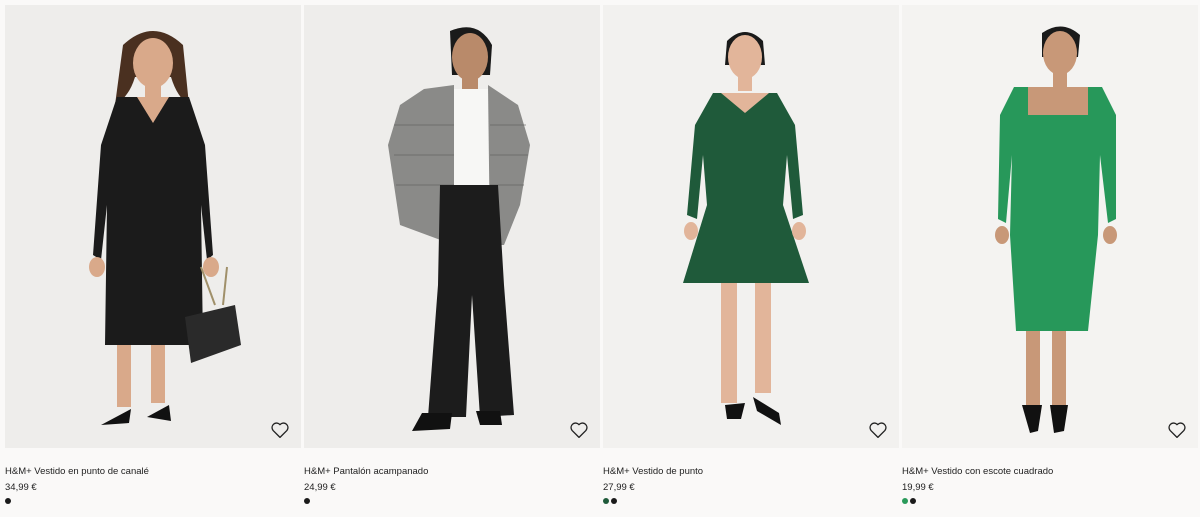 This screenshot has height=517, width=1200. Describe the element at coordinates (21, 487) in the screenshot. I see `product-price: 34,99 €` at that location.